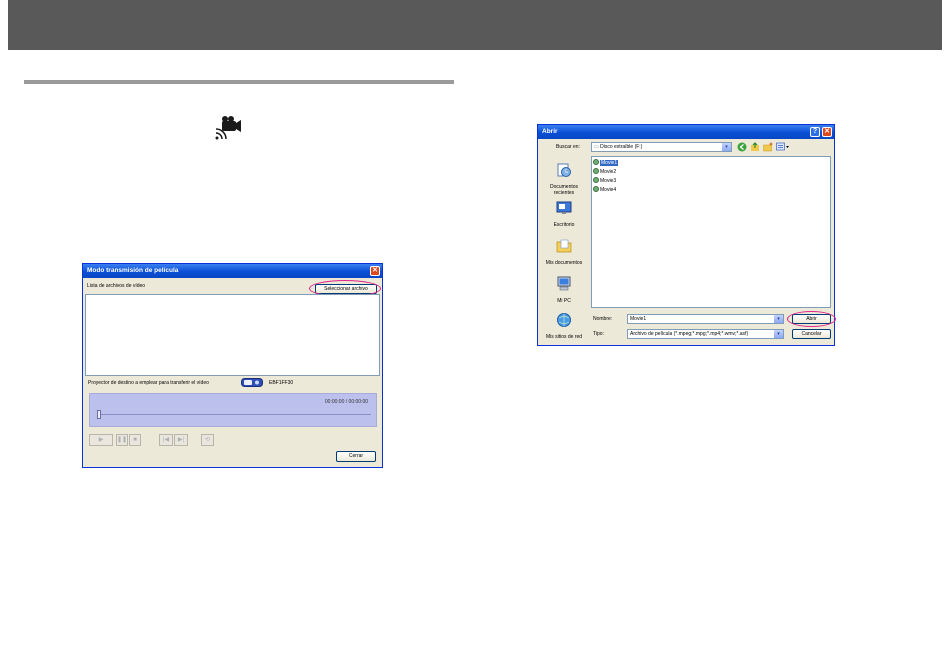 Image resolution: width=950 pixels, height=659 pixels. I want to click on back-icon, so click(742, 147).